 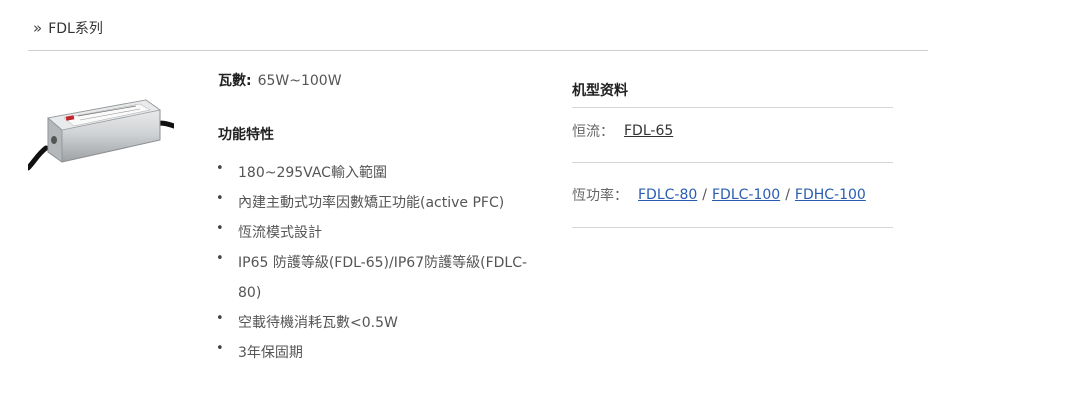 I want to click on constant-power-row: 恆功率： FDLC-80 / FDLC-100 / FDHC-100, so click(x=719, y=195).